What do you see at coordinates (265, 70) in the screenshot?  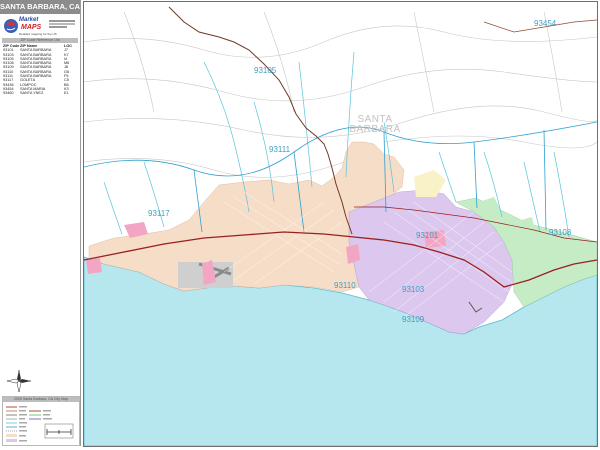 I see `zip-label-93105: 93105` at bounding box center [265, 70].